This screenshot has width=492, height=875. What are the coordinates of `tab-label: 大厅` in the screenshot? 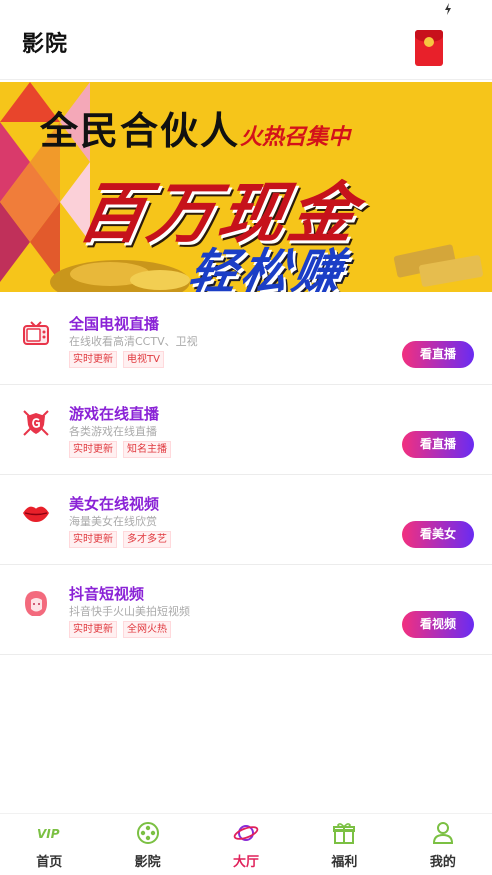 It's located at (246, 862).